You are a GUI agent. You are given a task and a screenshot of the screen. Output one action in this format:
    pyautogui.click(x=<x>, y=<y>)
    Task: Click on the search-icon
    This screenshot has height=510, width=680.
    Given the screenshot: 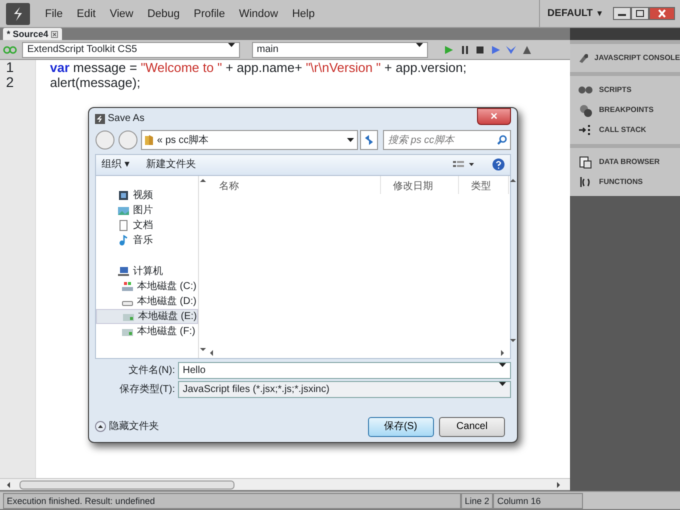 What is the action you would take?
    pyautogui.click(x=502, y=140)
    